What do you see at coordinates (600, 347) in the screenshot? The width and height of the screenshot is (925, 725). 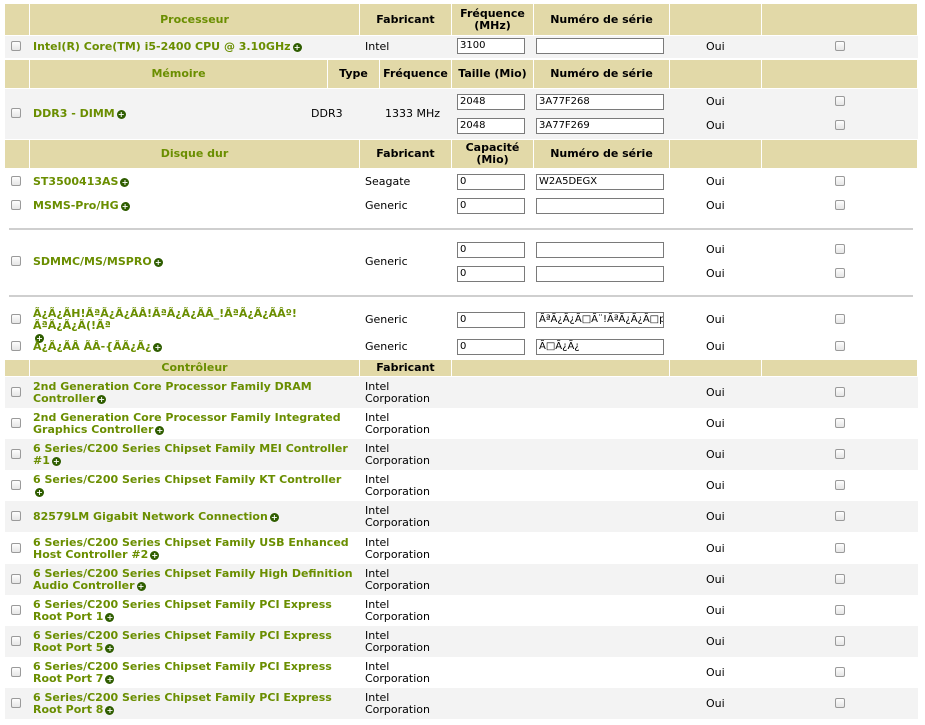 I see `serial-input: Ã□Ã¿Ã¿` at bounding box center [600, 347].